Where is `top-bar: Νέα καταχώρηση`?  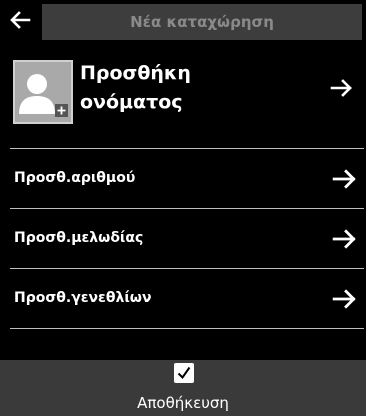
top-bar: Νέα καταχώρηση is located at coordinates (183, 21).